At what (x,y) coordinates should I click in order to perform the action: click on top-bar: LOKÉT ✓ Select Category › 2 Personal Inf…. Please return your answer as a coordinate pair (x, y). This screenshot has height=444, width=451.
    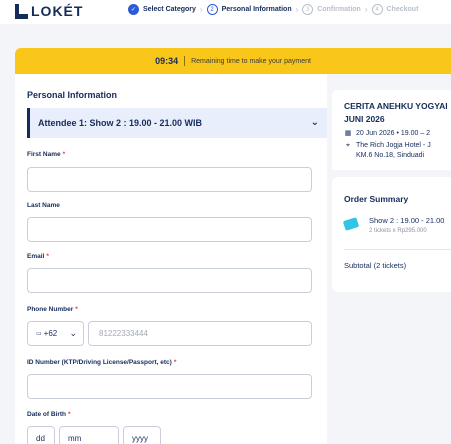
    Looking at the image, I should click on (225, 12).